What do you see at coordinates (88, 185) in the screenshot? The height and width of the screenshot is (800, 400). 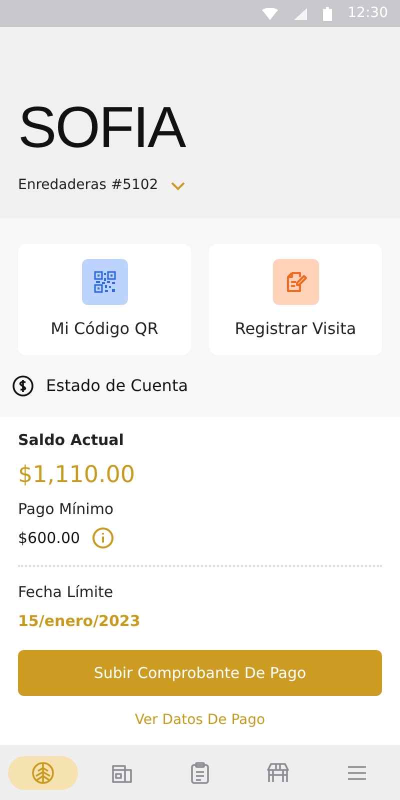 I see `address-text: Enredaderas #5102` at bounding box center [88, 185].